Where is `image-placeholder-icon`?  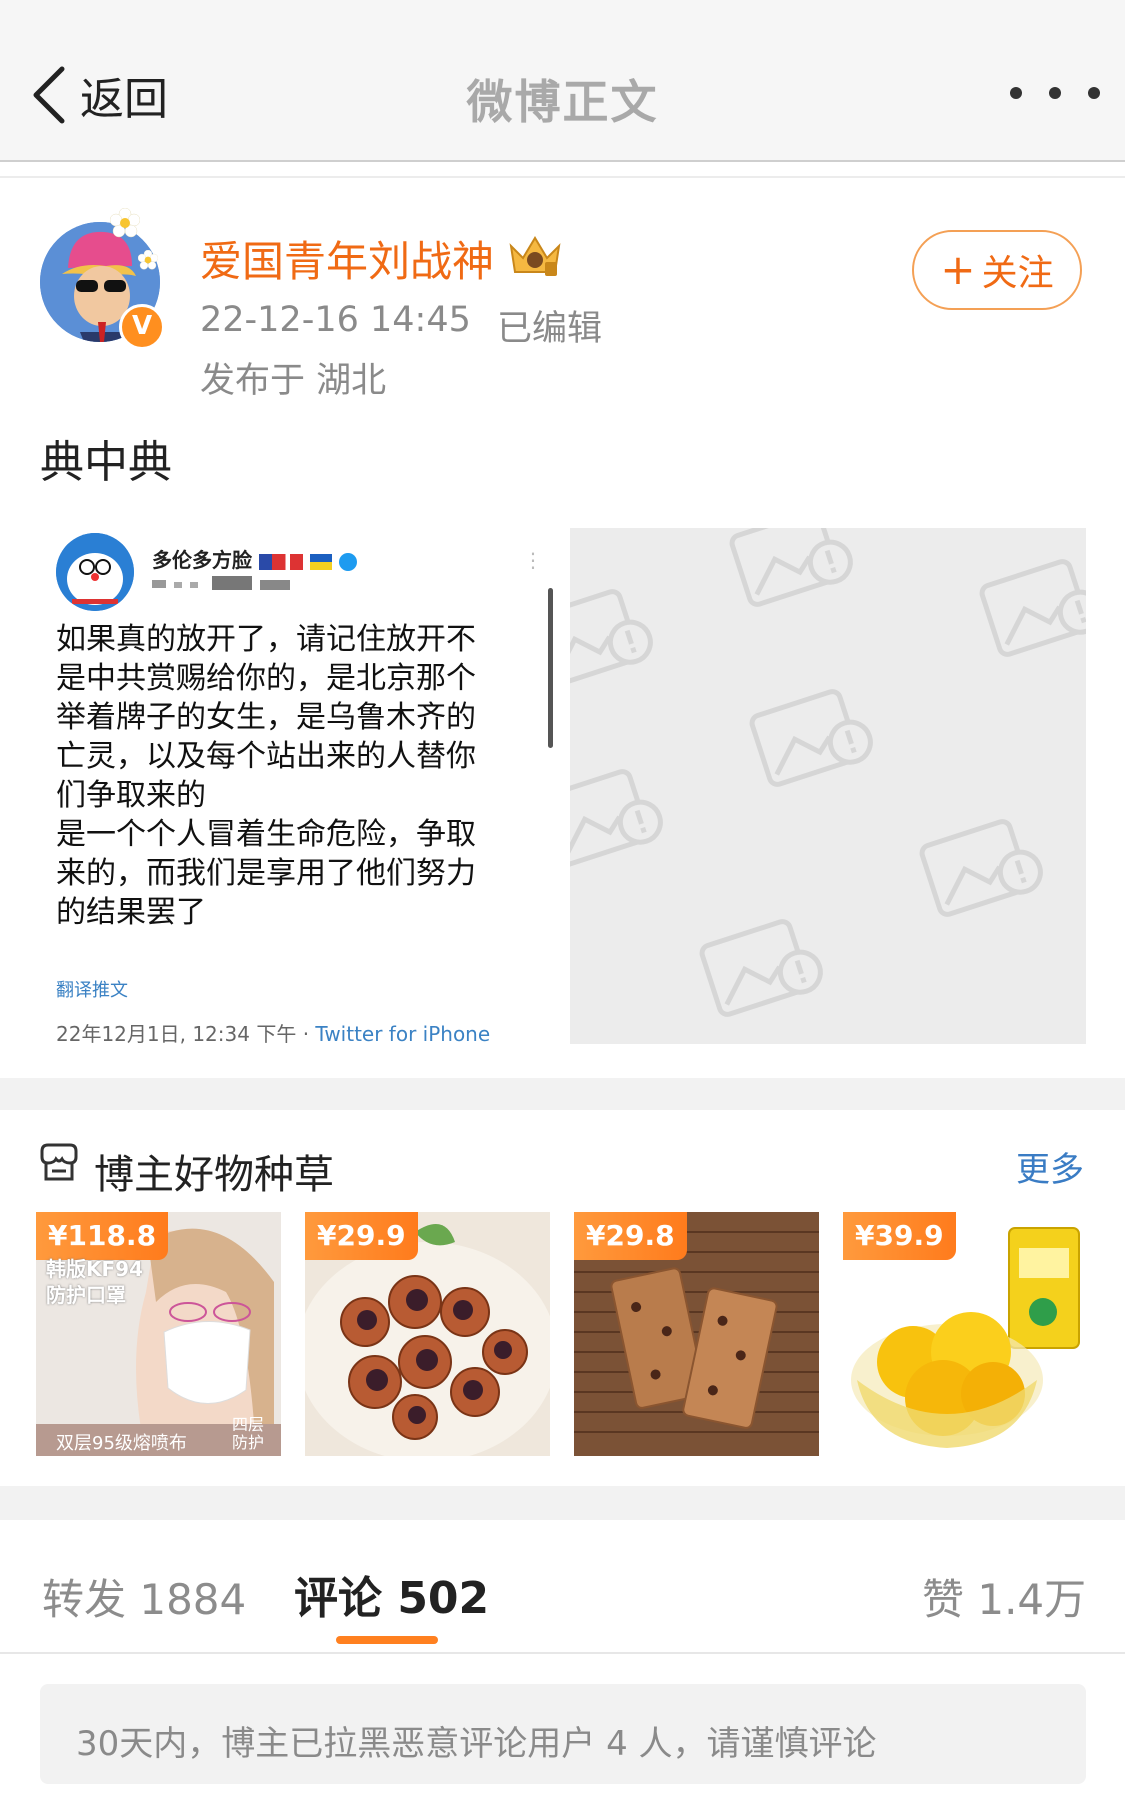
image-placeholder-icon is located at coordinates (828, 786).